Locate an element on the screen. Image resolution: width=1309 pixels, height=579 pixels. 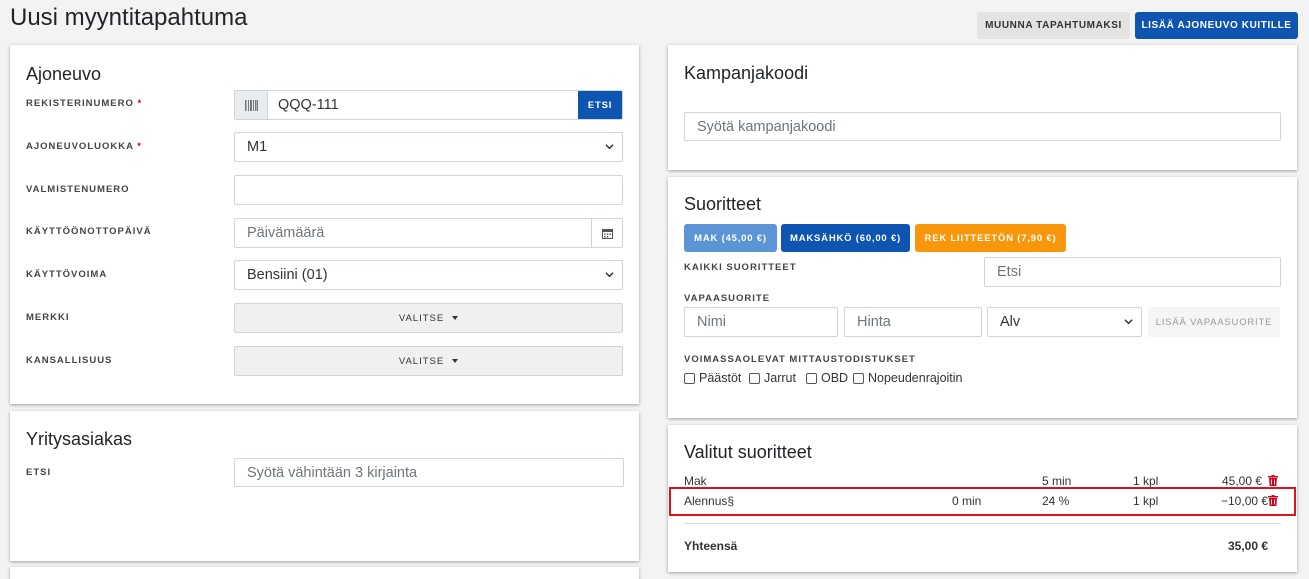
row-discount-qty: 1 kpl is located at coordinates (1146, 501).